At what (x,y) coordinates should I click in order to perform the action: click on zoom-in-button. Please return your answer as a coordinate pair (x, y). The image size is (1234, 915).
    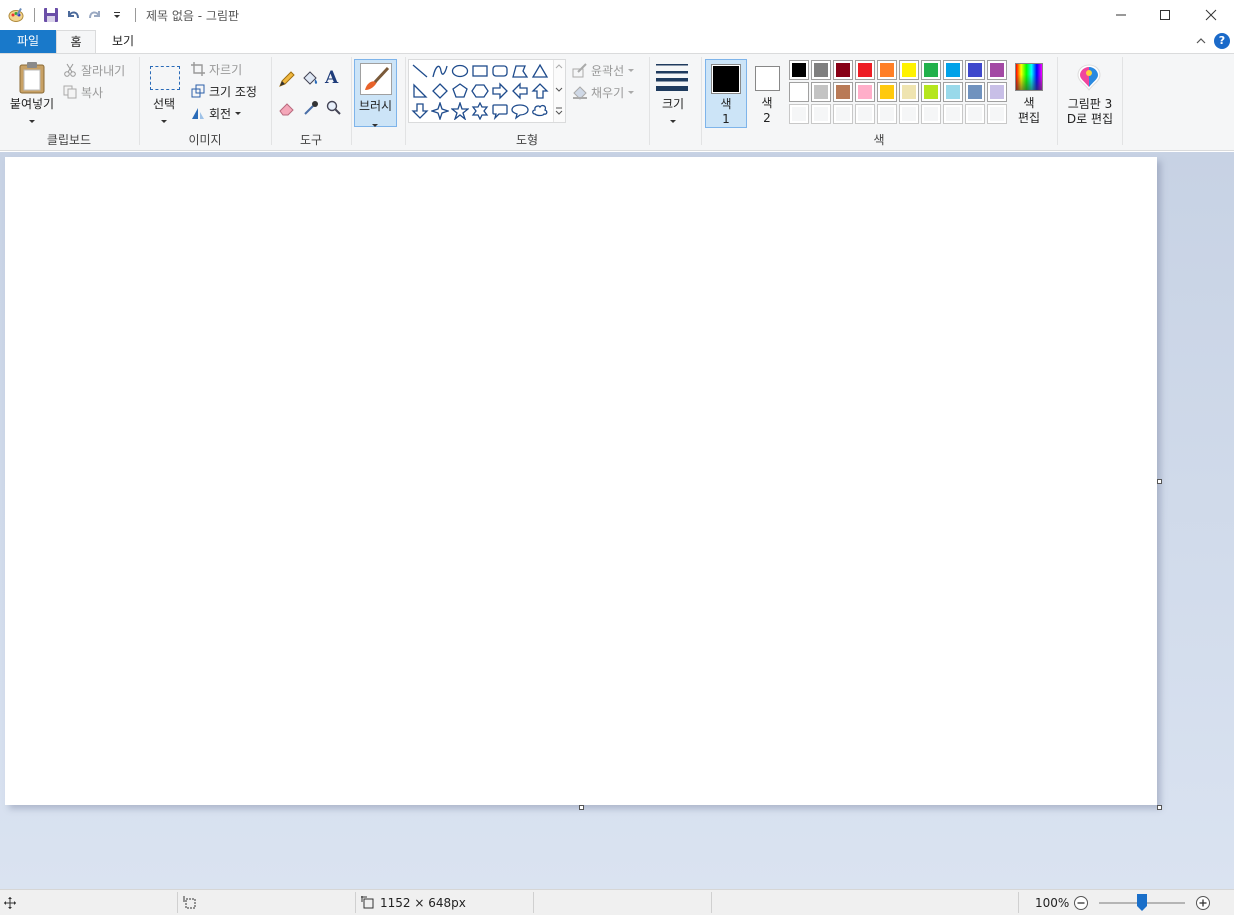
    Looking at the image, I should click on (1203, 902).